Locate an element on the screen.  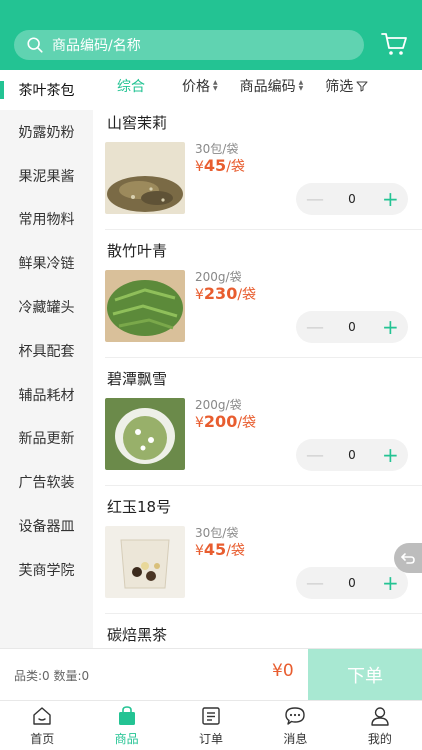
product-name: 散竹叶青 is located at coordinates (137, 251).